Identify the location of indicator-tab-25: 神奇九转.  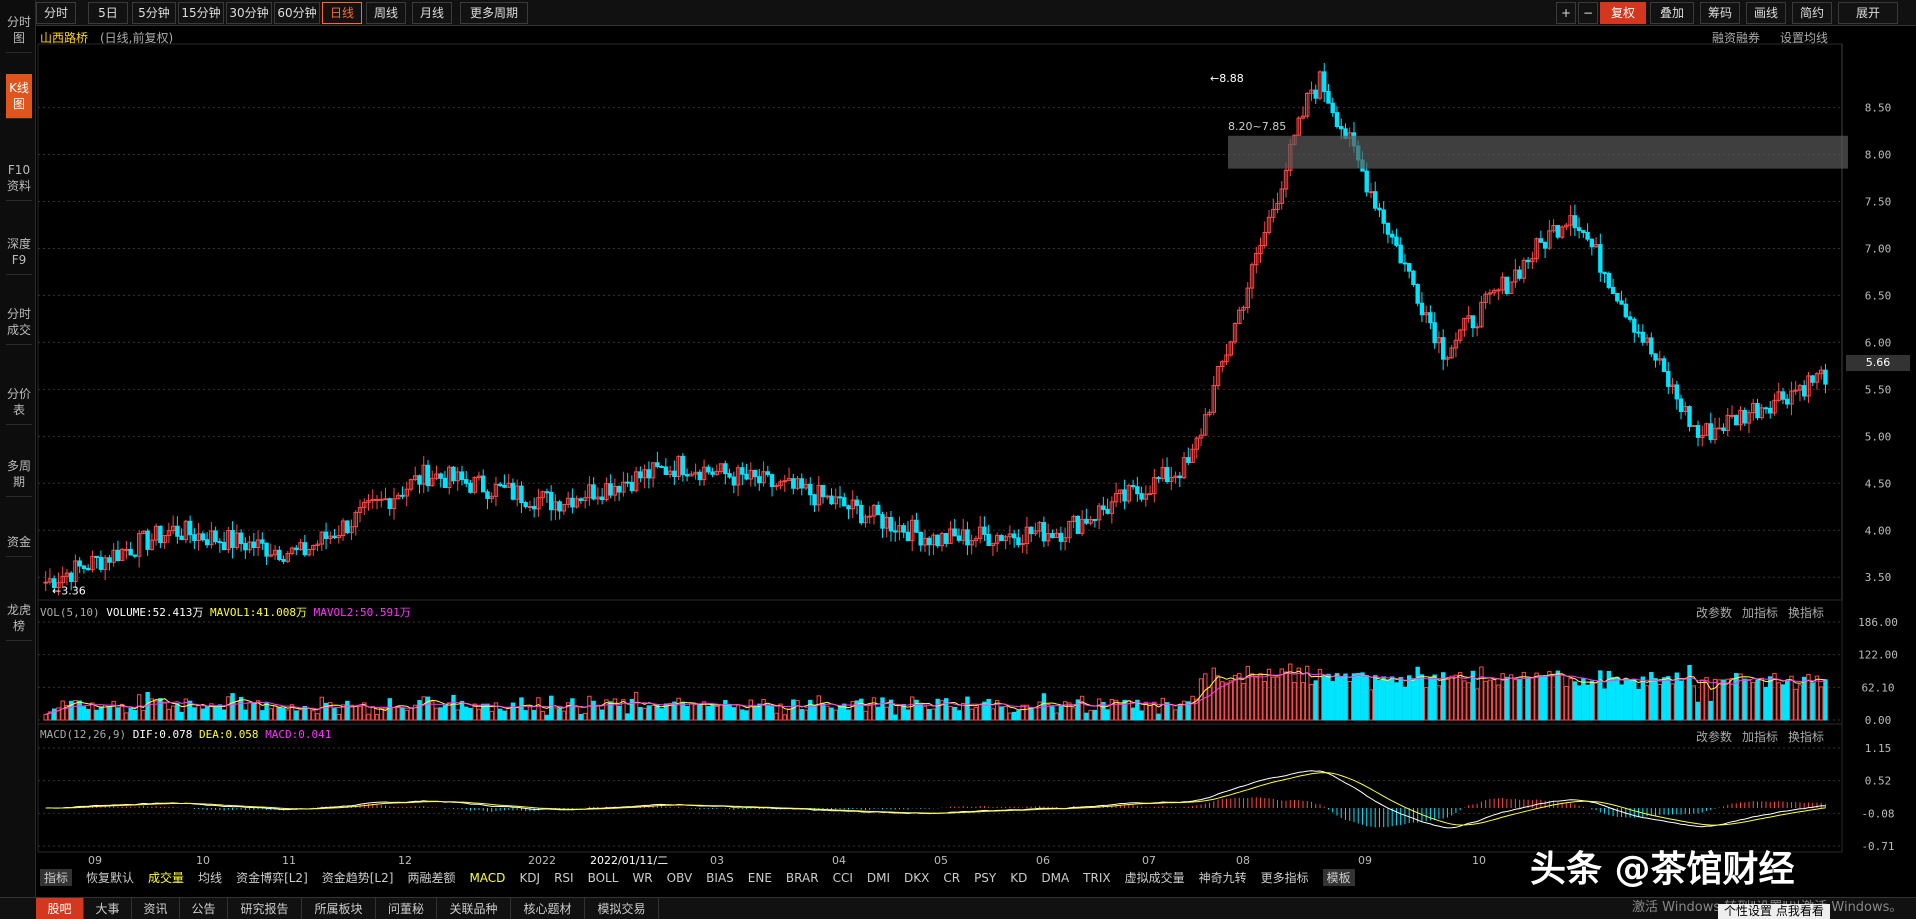
(1223, 877).